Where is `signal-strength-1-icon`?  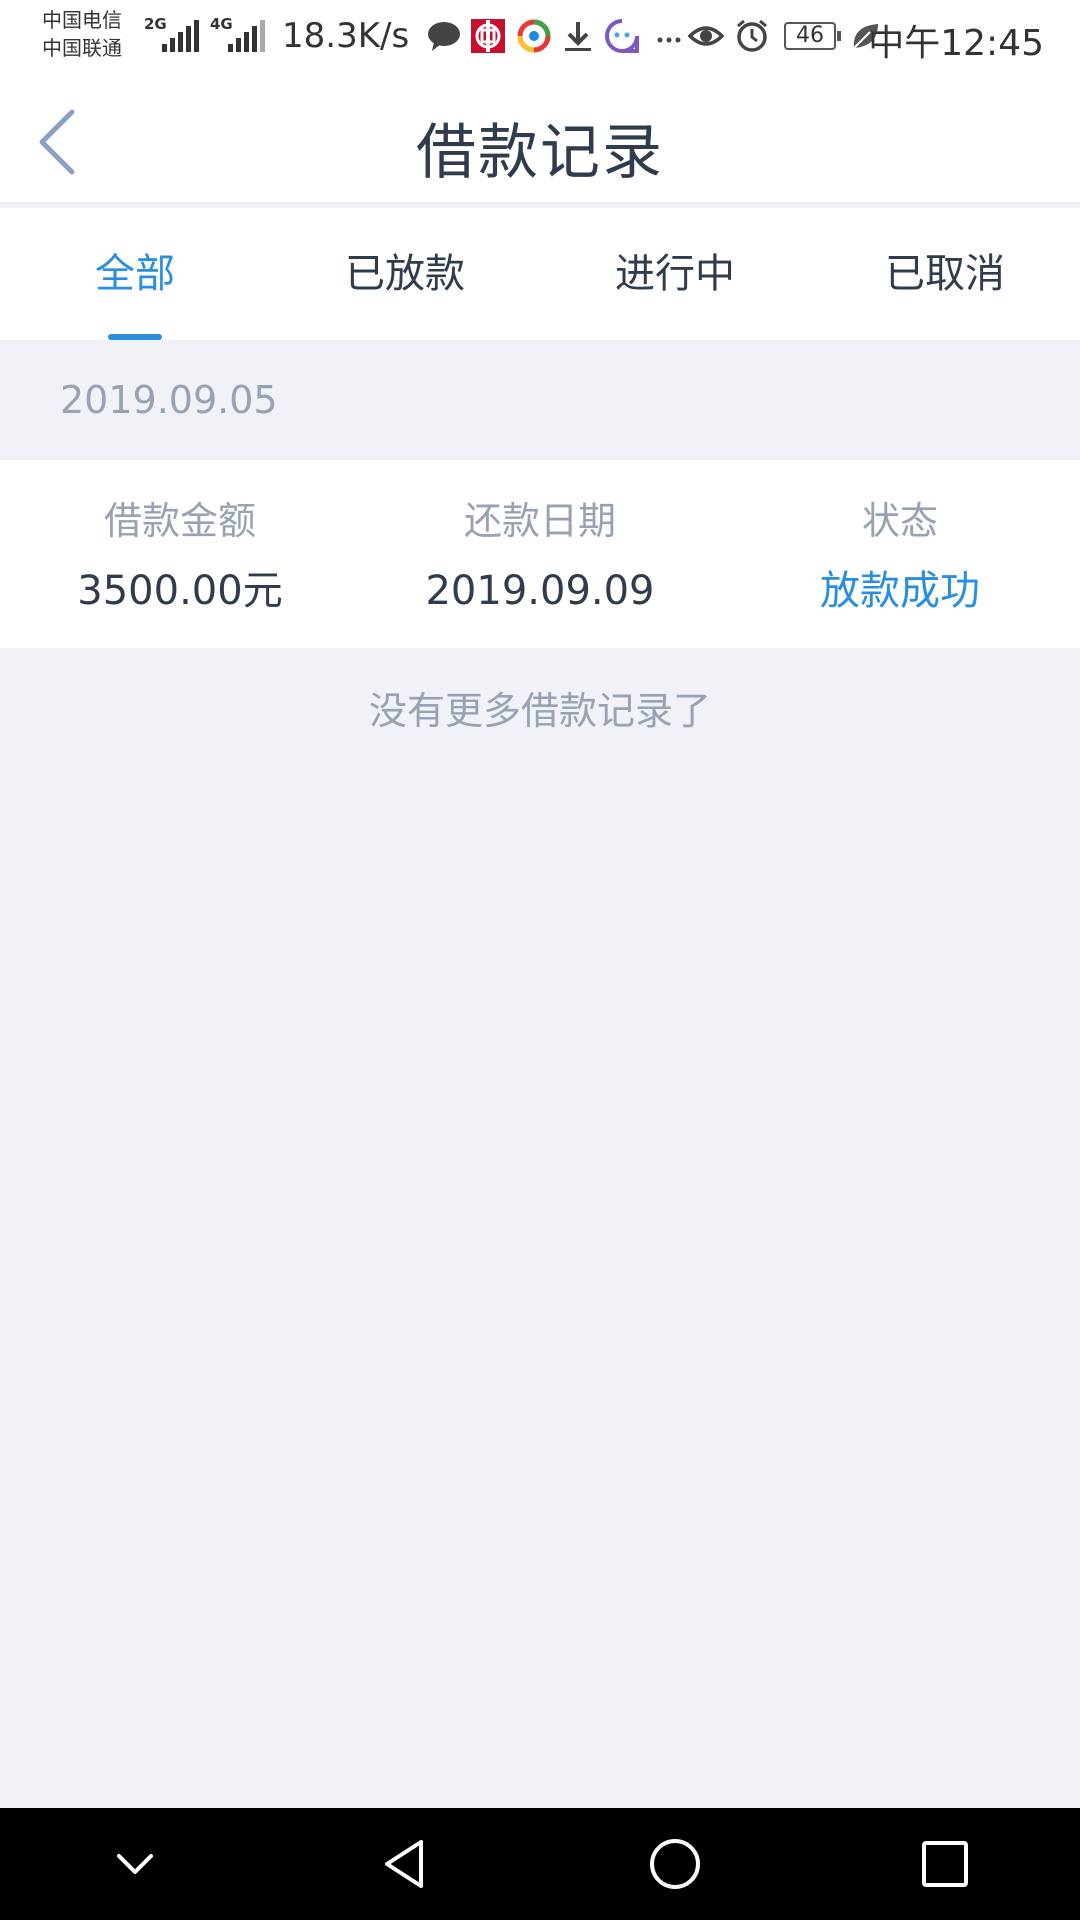 signal-strength-1-icon is located at coordinates (180, 35).